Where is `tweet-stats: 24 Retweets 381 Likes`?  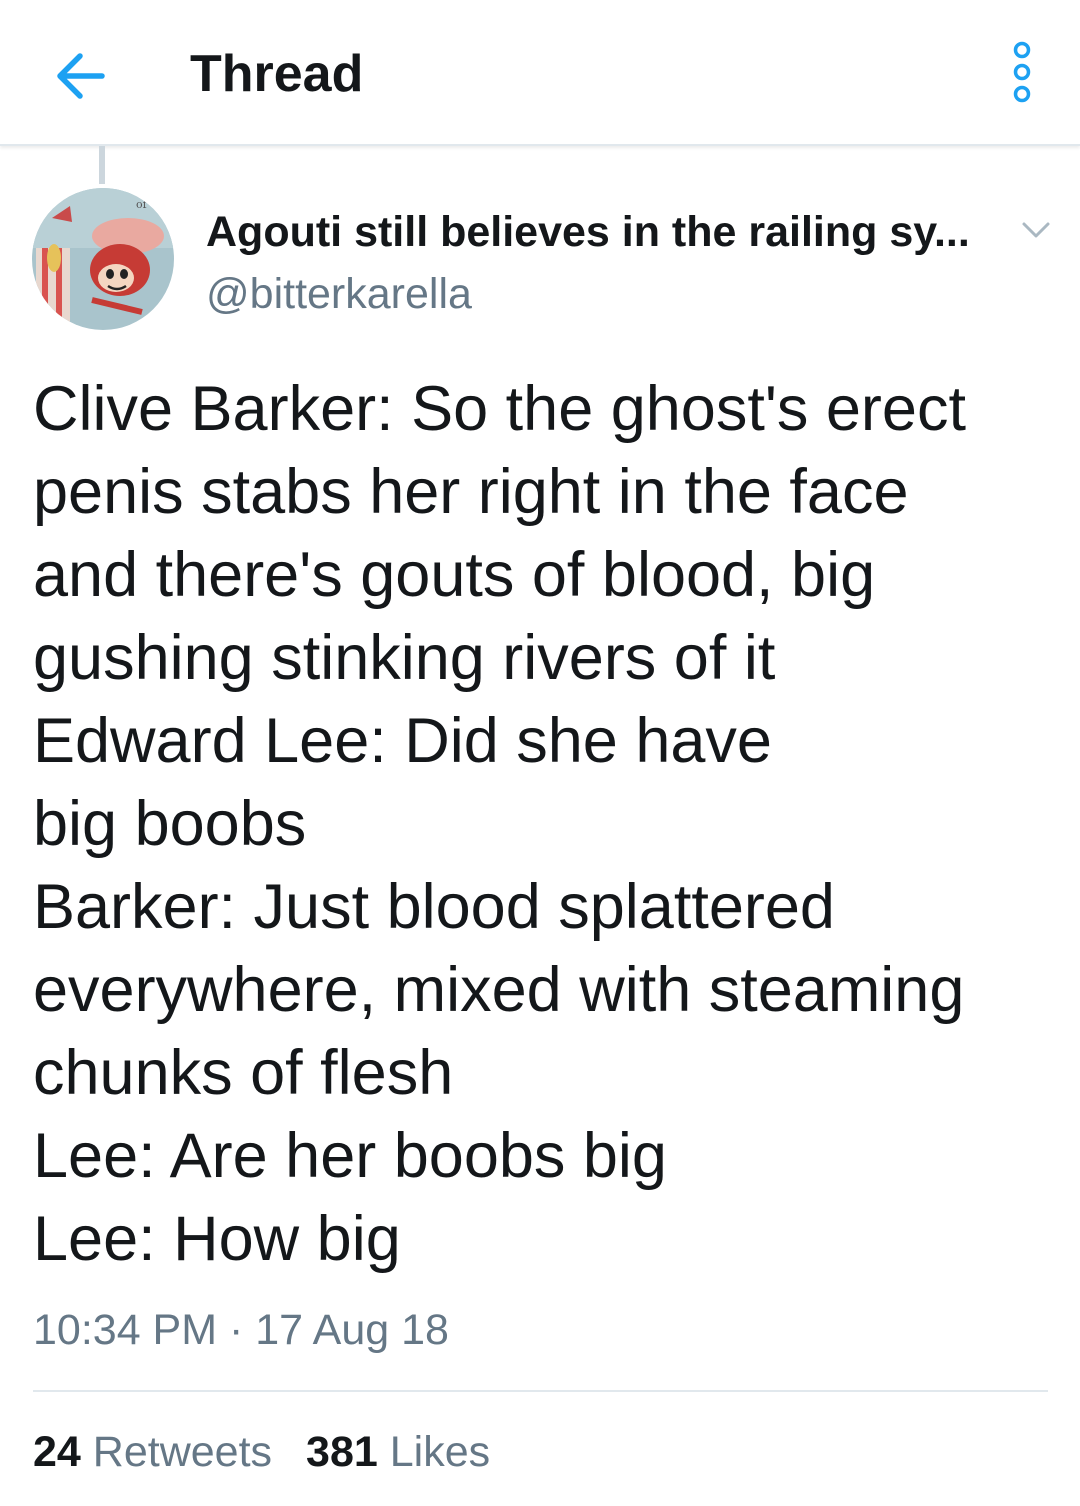 tweet-stats: 24 Retweets 381 Likes is located at coordinates (278, 1452).